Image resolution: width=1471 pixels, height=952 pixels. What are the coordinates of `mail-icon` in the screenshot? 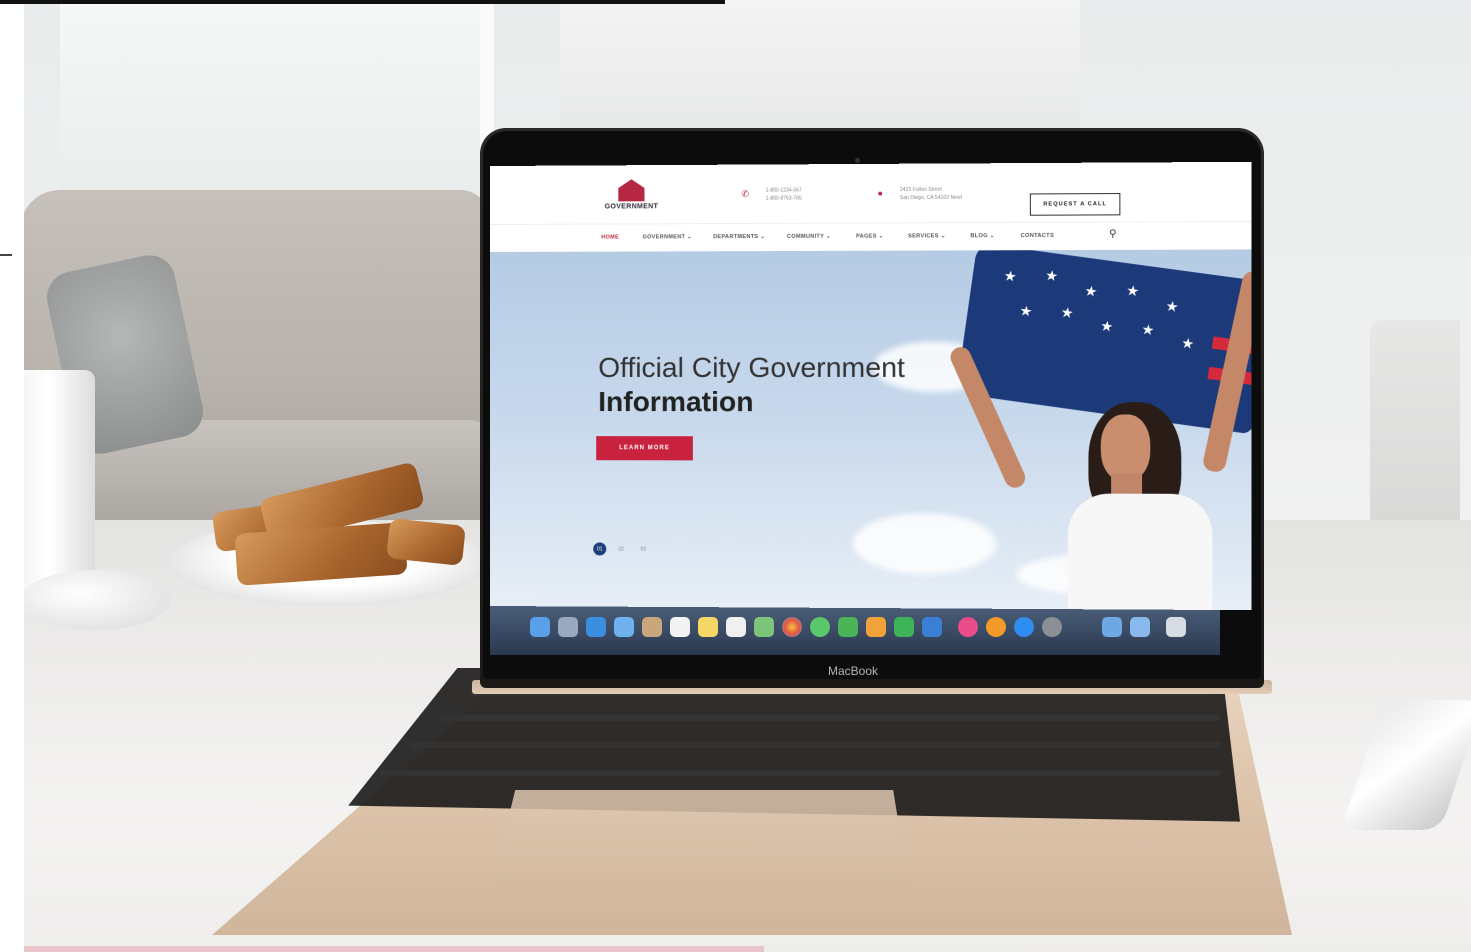 It's located at (624, 627).